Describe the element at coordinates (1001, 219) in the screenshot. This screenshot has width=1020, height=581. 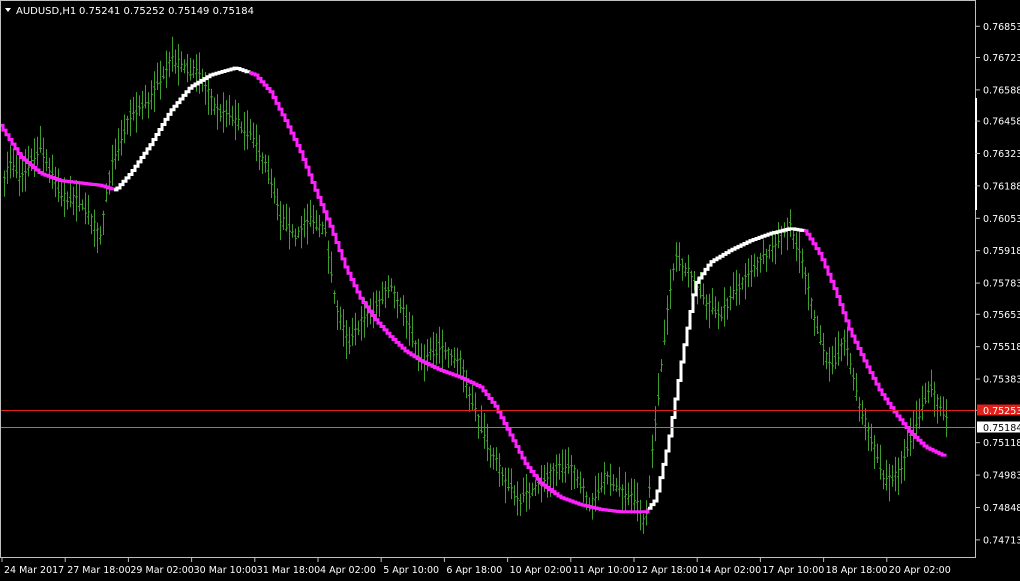
I see `y-tick-label: 0.76053` at that location.